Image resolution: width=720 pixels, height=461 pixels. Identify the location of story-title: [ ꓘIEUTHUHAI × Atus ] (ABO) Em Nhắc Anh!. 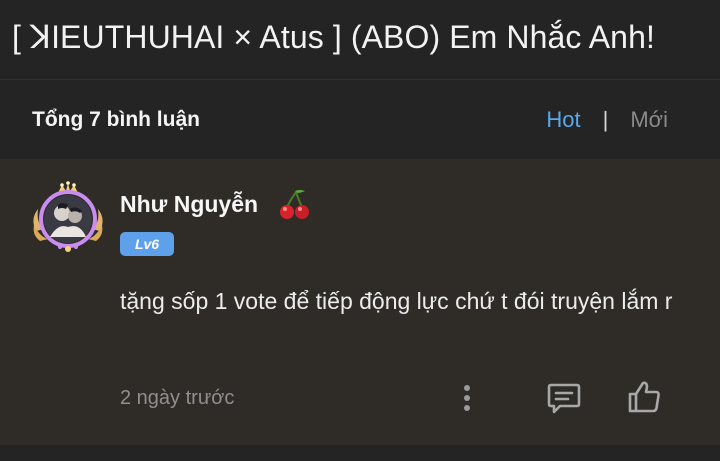
(333, 37).